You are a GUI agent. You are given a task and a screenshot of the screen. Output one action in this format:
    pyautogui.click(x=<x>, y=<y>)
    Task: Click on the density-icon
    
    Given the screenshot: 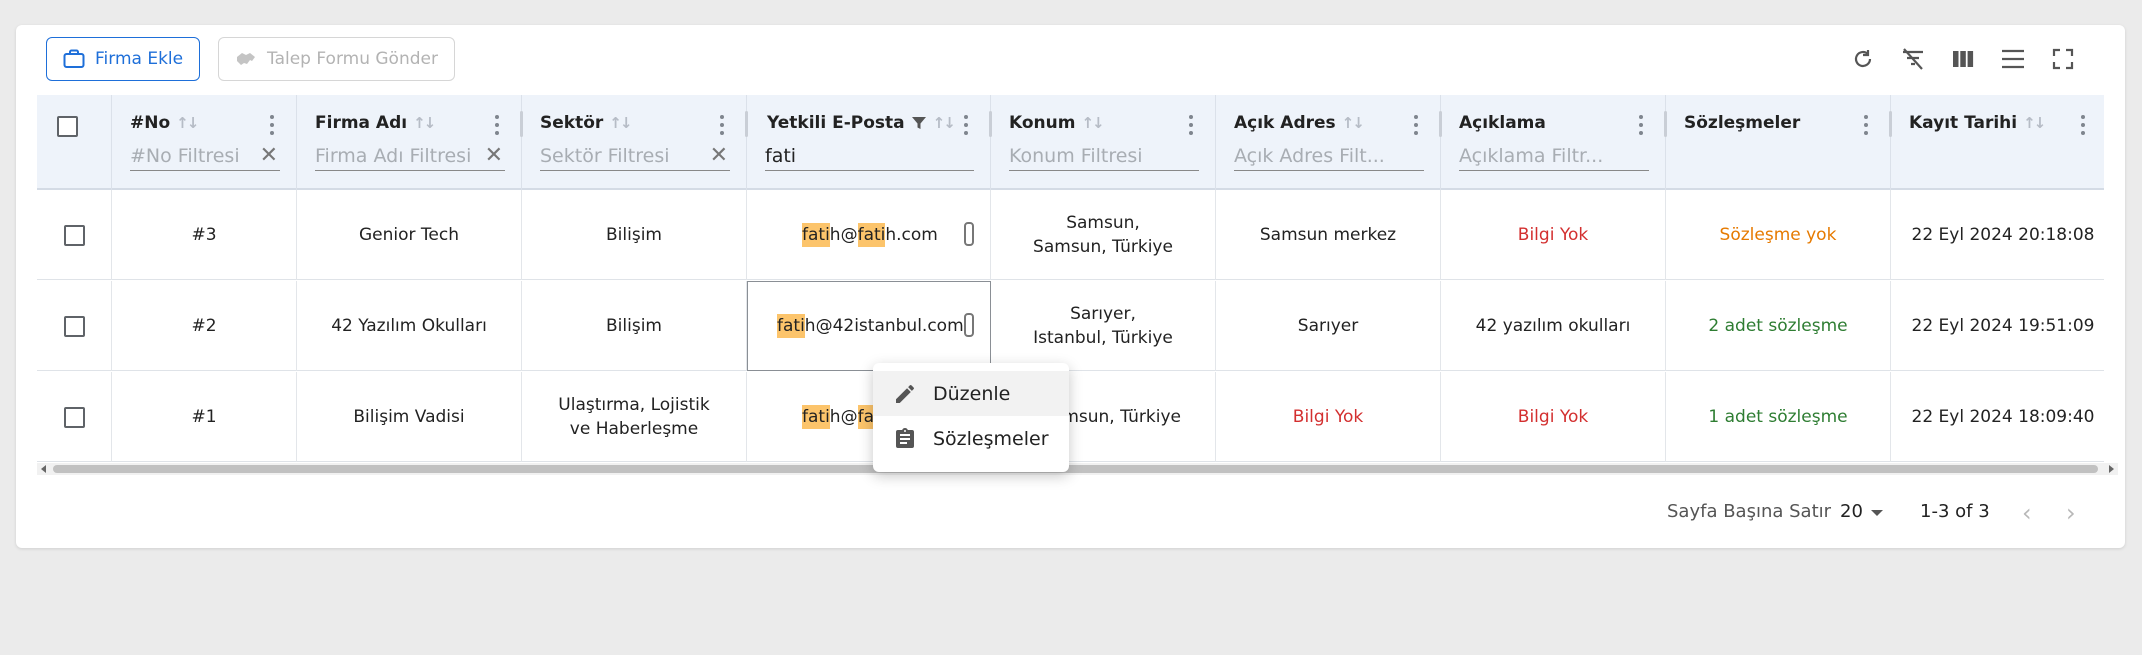 What is the action you would take?
    pyautogui.click(x=2013, y=59)
    